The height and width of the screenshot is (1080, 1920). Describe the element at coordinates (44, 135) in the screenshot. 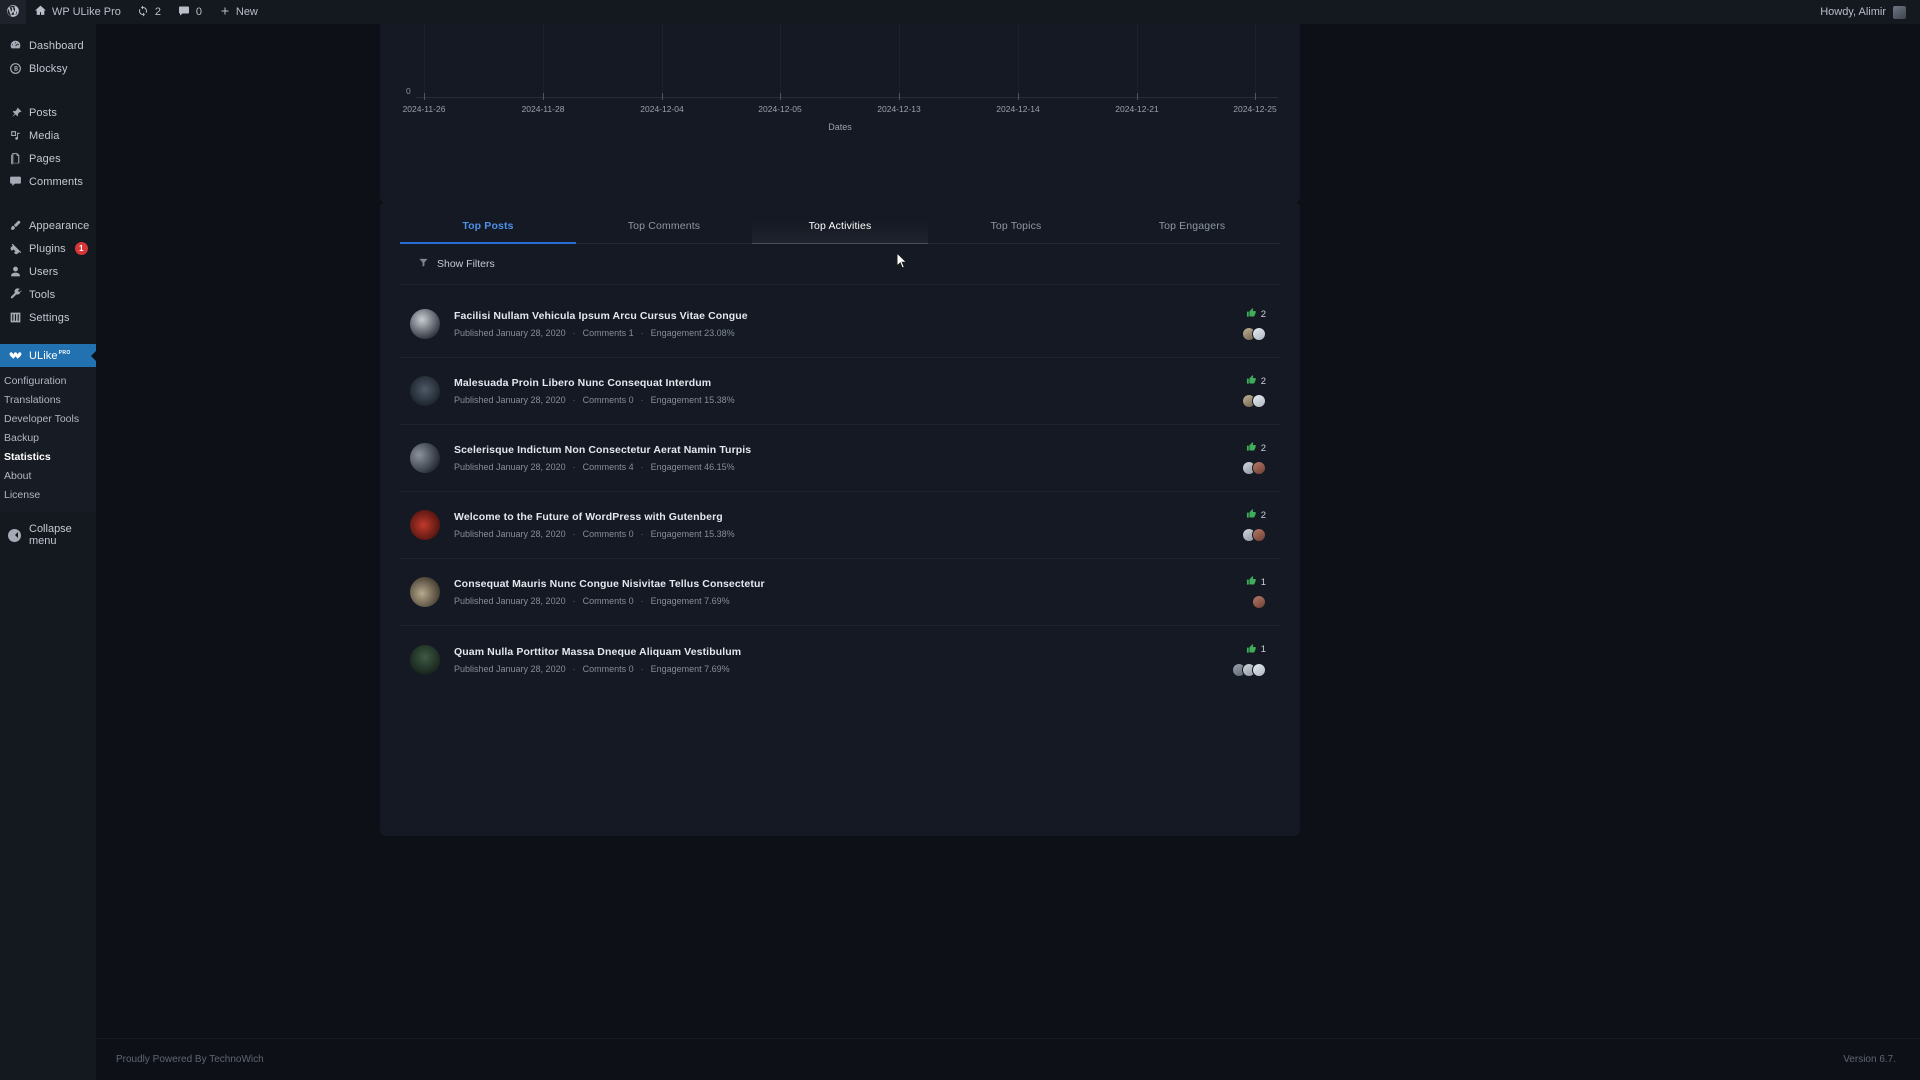

I see `sidebar-item-label: Media` at that location.